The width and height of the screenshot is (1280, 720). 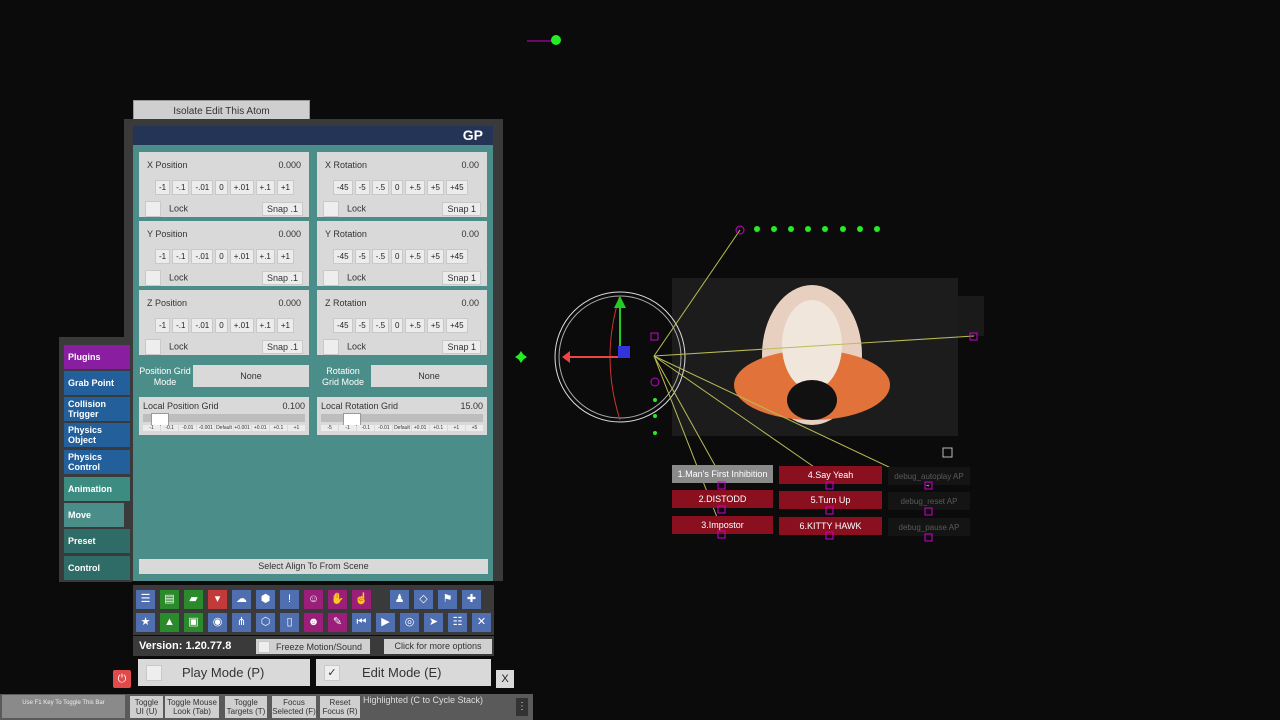 What do you see at coordinates (361, 599) in the screenshot?
I see `touch-icon: ☝` at bounding box center [361, 599].